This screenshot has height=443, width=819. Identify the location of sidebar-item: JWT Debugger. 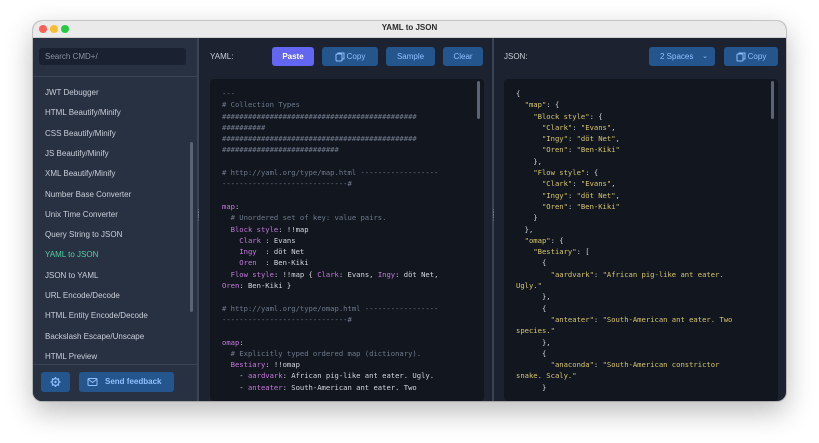
(72, 92).